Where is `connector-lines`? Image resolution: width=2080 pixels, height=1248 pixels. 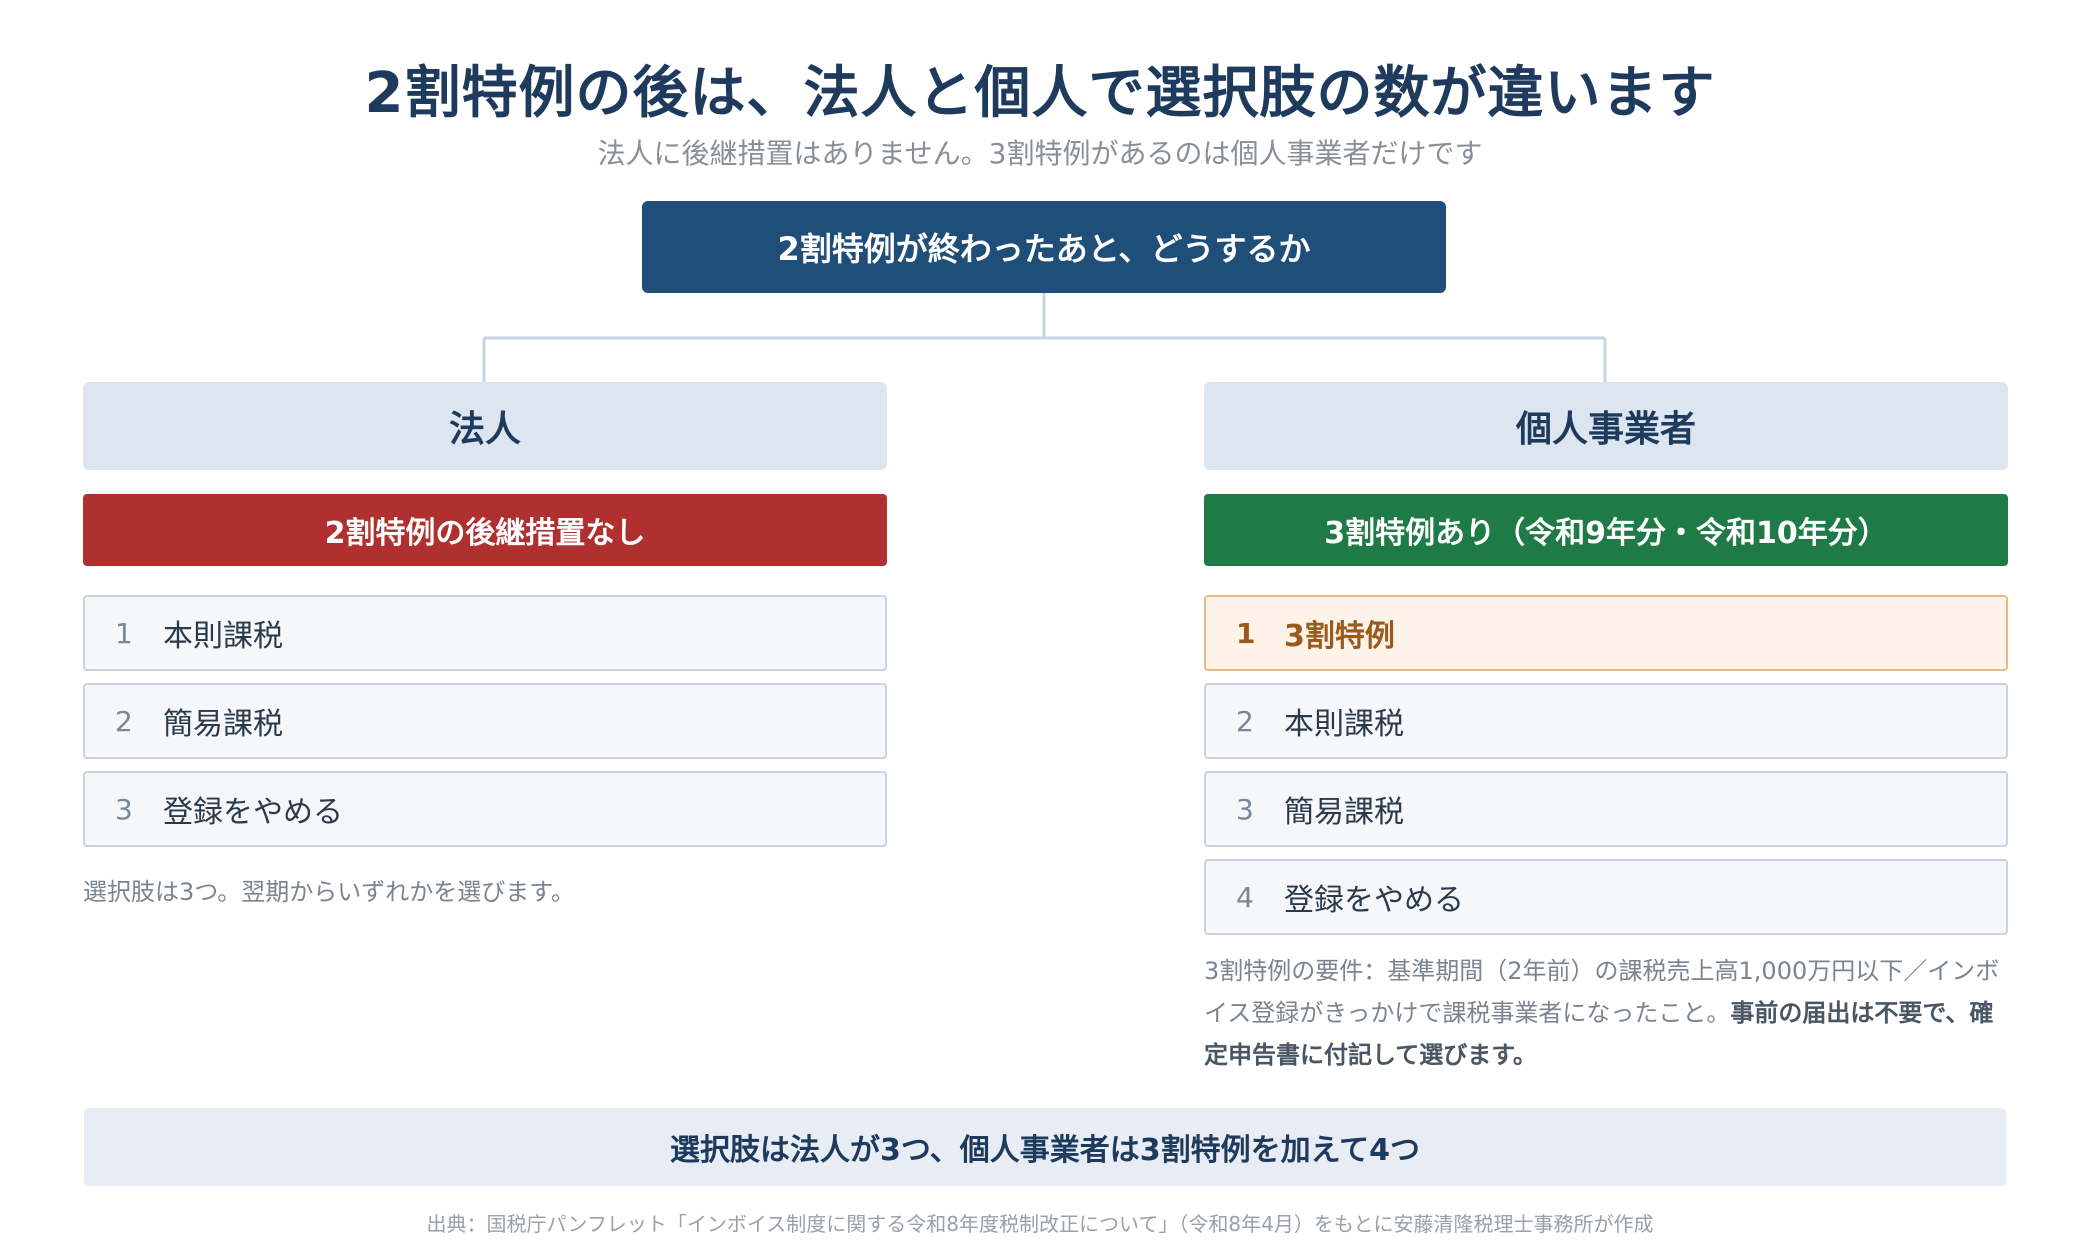 connector-lines is located at coordinates (1044, 337).